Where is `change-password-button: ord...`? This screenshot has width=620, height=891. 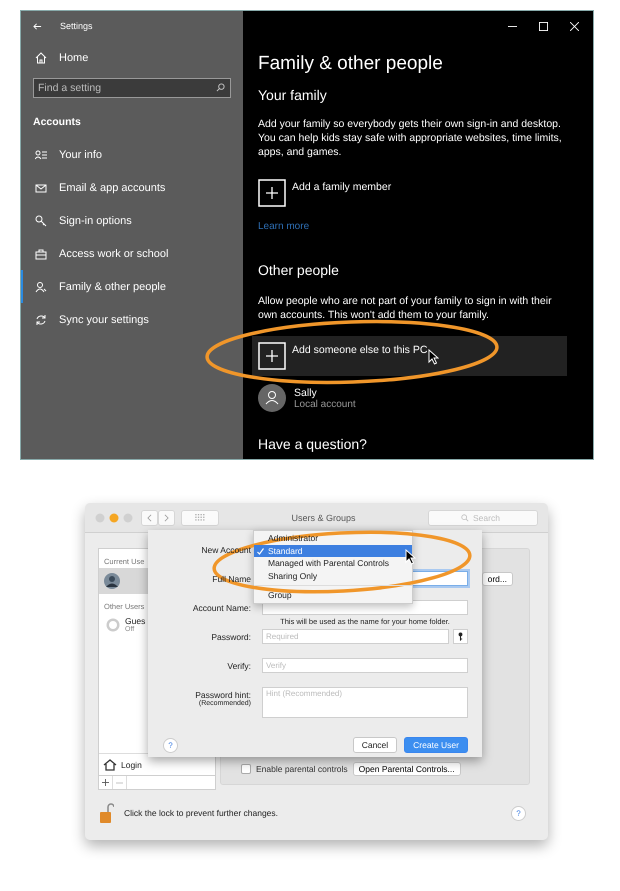
change-password-button: ord... is located at coordinates (497, 579).